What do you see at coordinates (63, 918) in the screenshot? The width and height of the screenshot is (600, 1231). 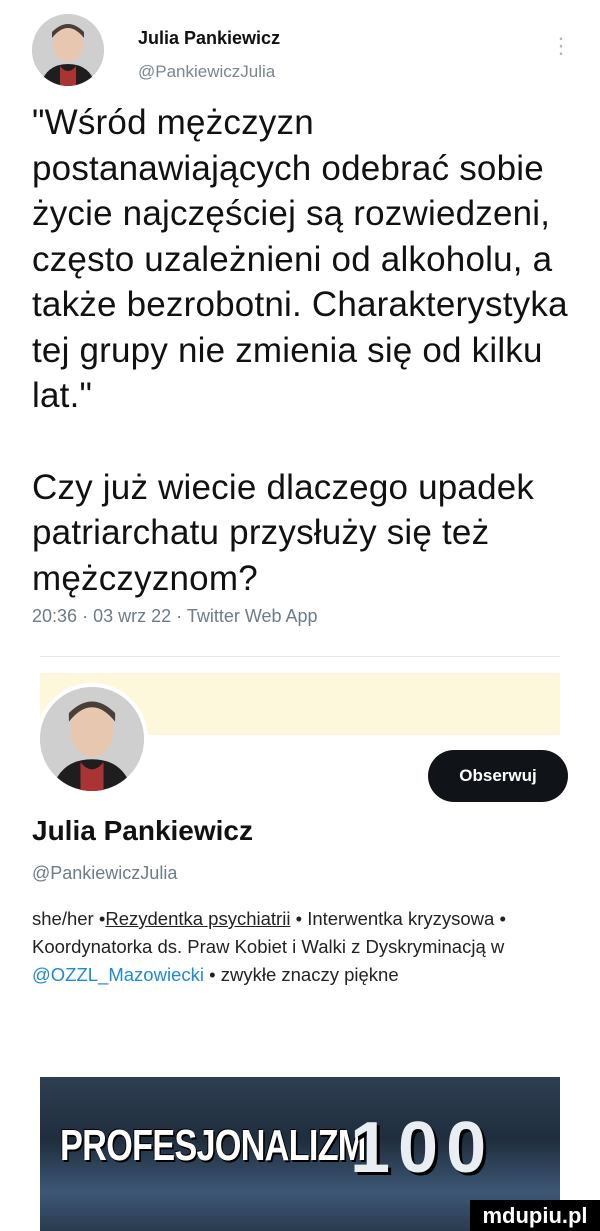 I see `bio-pronouns: she/her` at bounding box center [63, 918].